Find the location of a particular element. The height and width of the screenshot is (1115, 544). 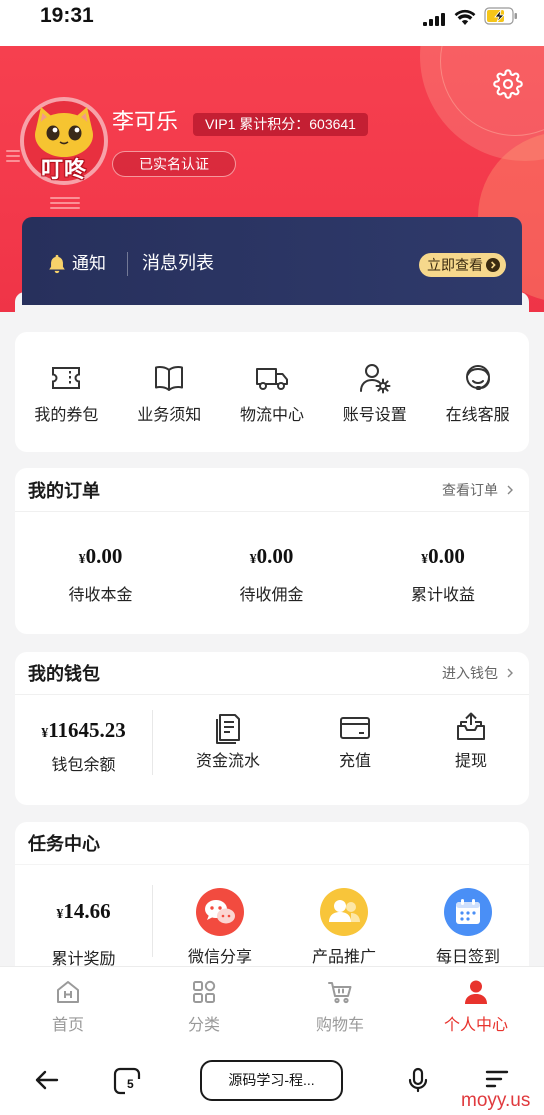

tab-category: 分类 is located at coordinates (204, 1006).